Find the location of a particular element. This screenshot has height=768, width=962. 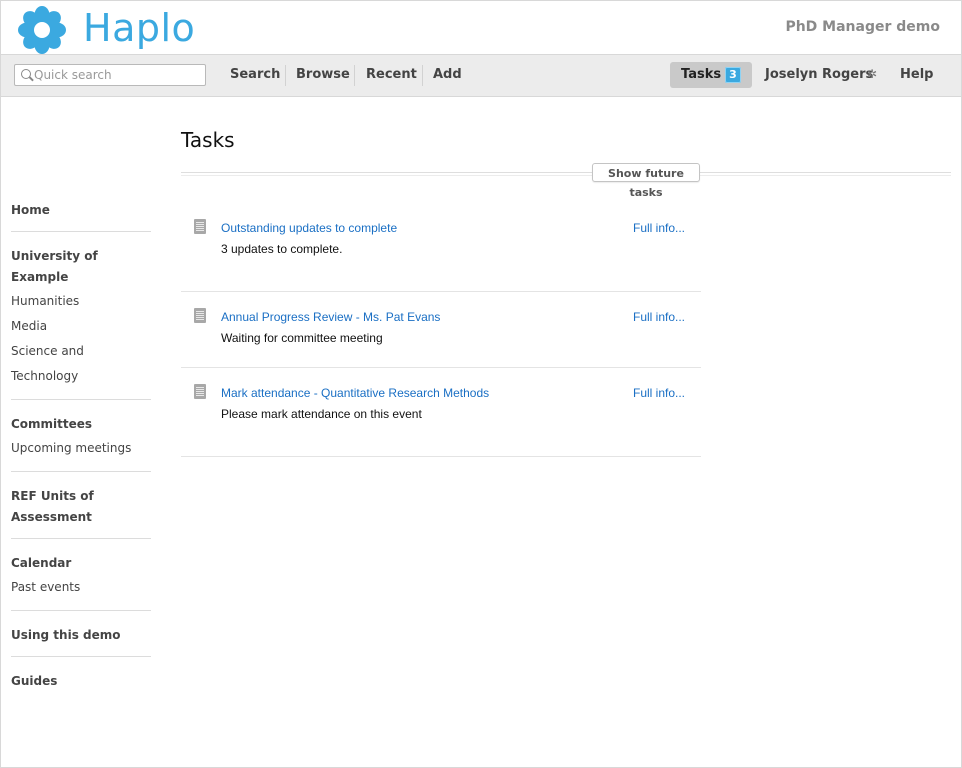

sidebar-item-committees: Committees is located at coordinates (81, 424).